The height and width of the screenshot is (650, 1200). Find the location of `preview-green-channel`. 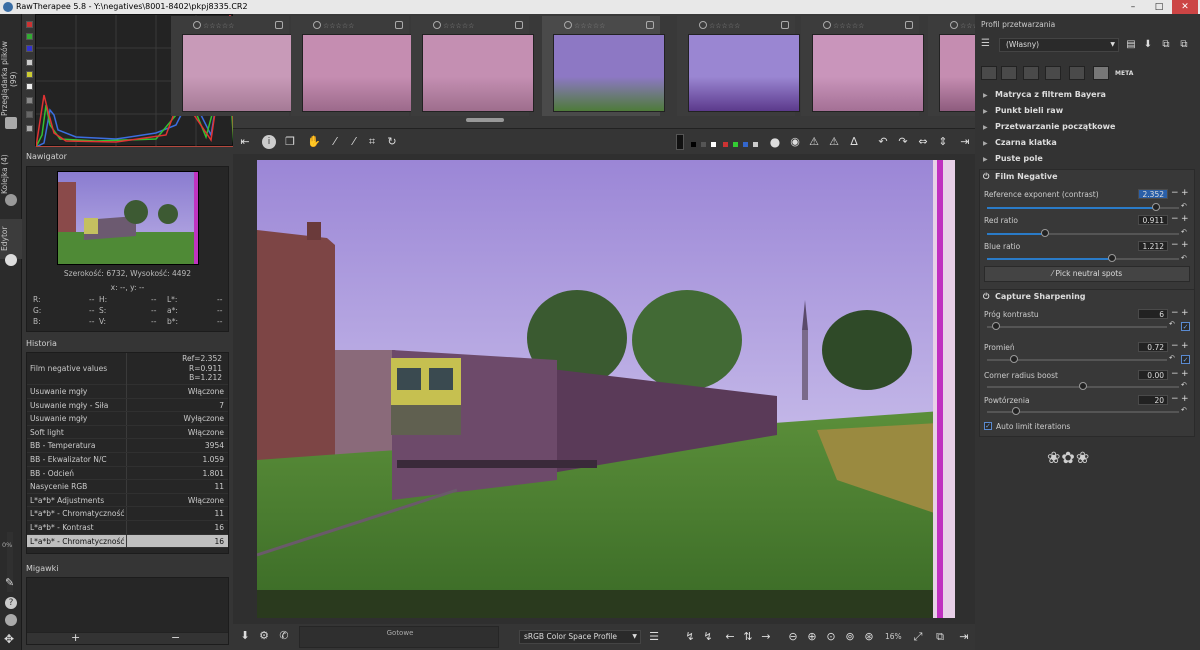

preview-green-channel is located at coordinates (735, 144).